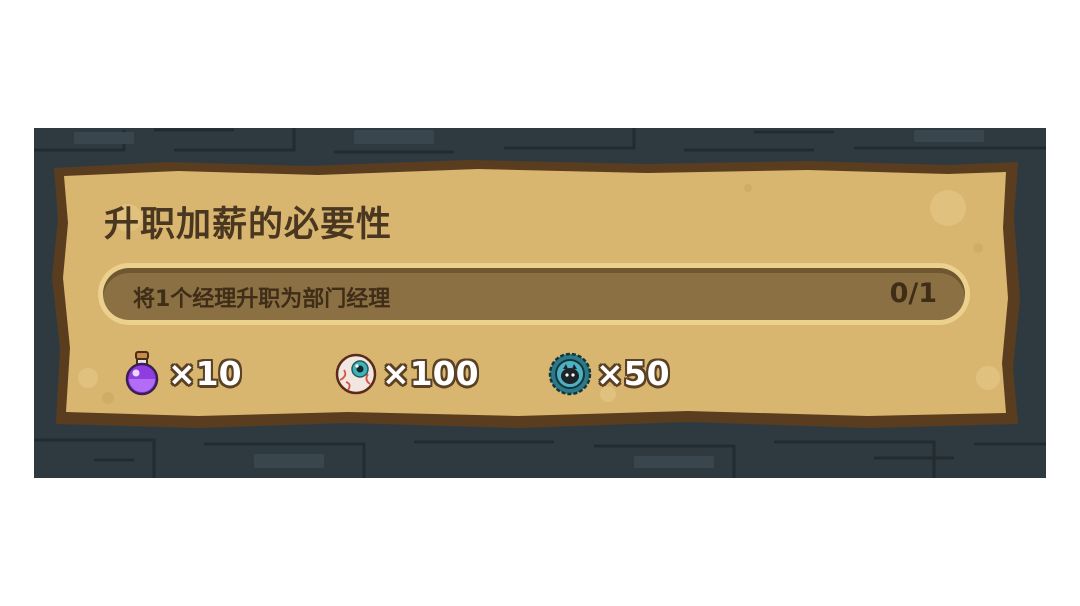 This screenshot has width=1080, height=606. I want to click on reward-amount-gear-token: ×50, so click(633, 373).